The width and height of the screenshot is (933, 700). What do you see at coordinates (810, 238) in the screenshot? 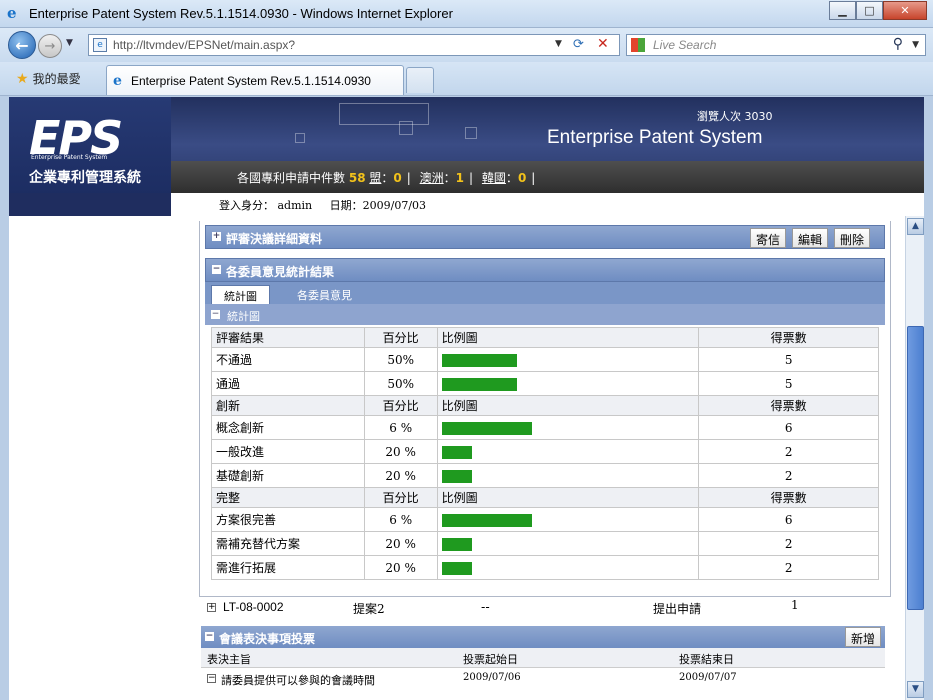
I see `edit-button: 編輯` at bounding box center [810, 238].